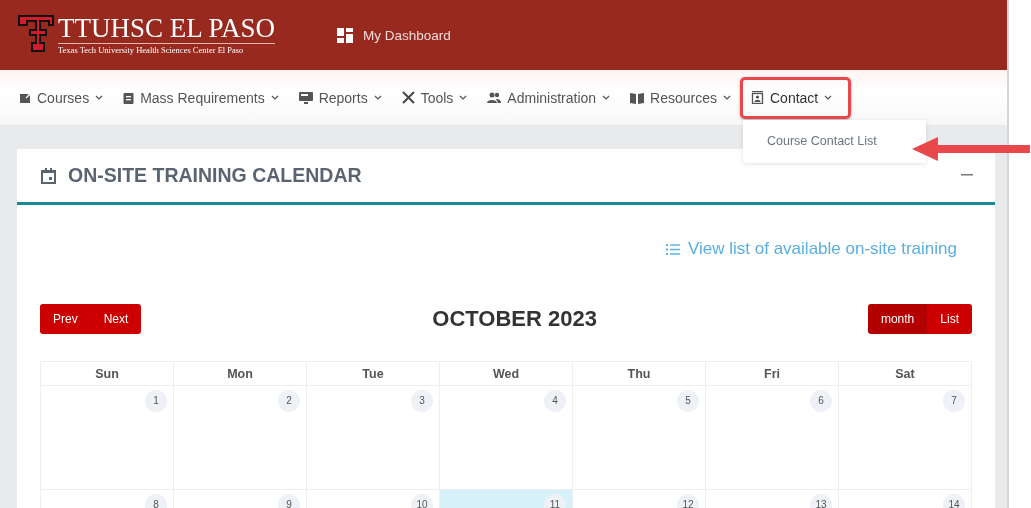 The image size is (1031, 508). I want to click on weekday-header: Fri, so click(772, 373).